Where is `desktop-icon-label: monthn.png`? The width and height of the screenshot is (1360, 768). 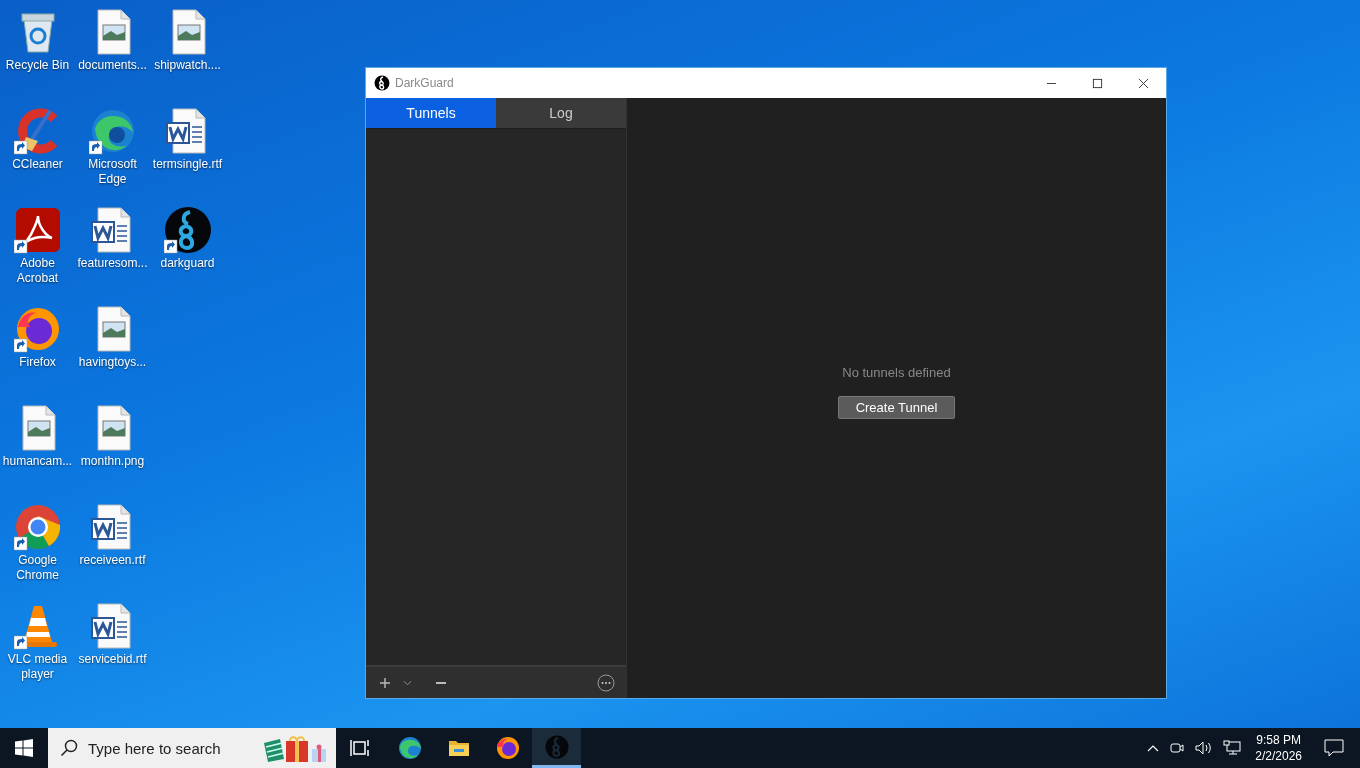
desktop-icon-label: monthn.png is located at coordinates (112, 461).